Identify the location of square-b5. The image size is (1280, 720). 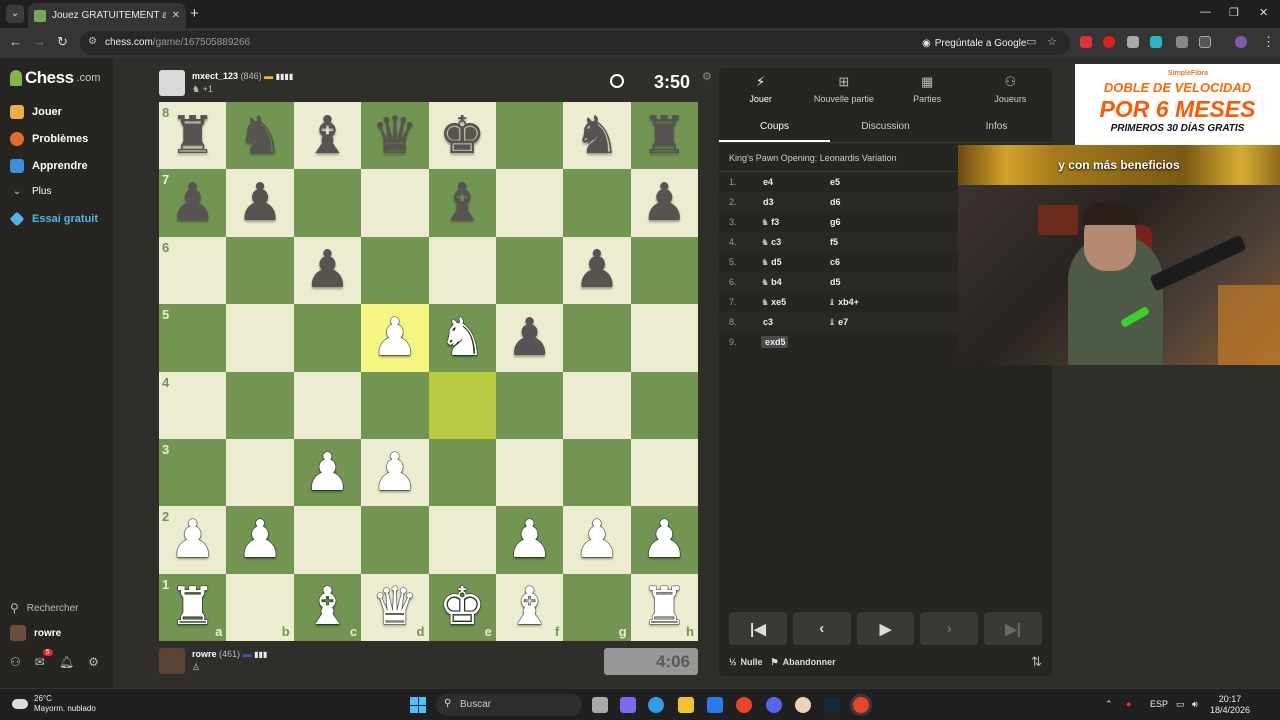
(260, 338).